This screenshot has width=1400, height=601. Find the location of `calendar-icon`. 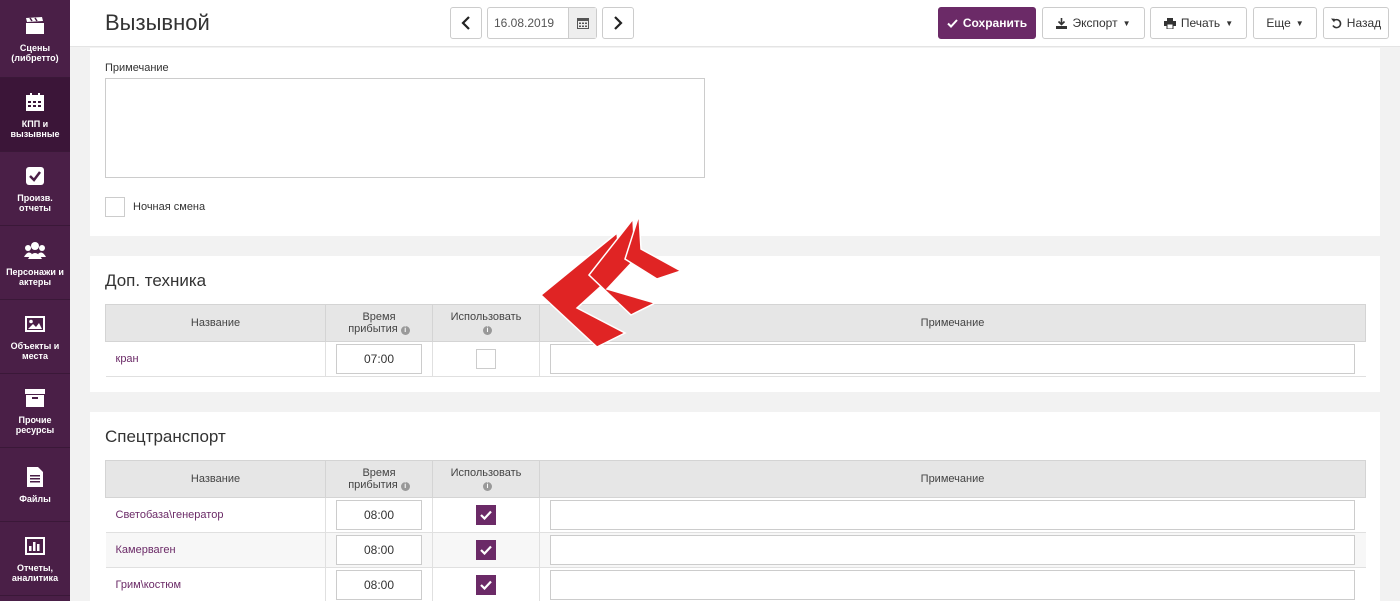

calendar-icon is located at coordinates (582, 23).